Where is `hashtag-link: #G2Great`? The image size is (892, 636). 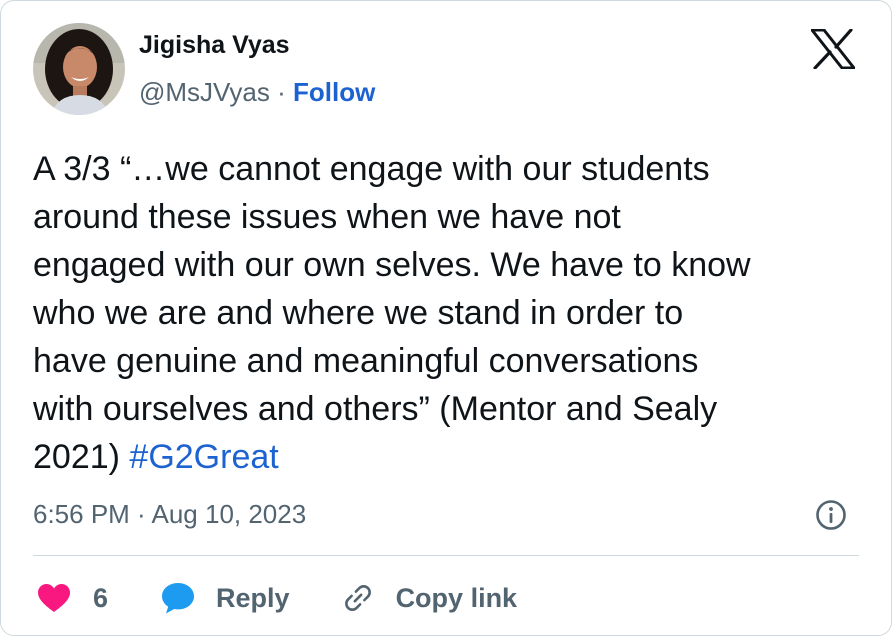
hashtag-link: #G2Great is located at coordinates (203, 457).